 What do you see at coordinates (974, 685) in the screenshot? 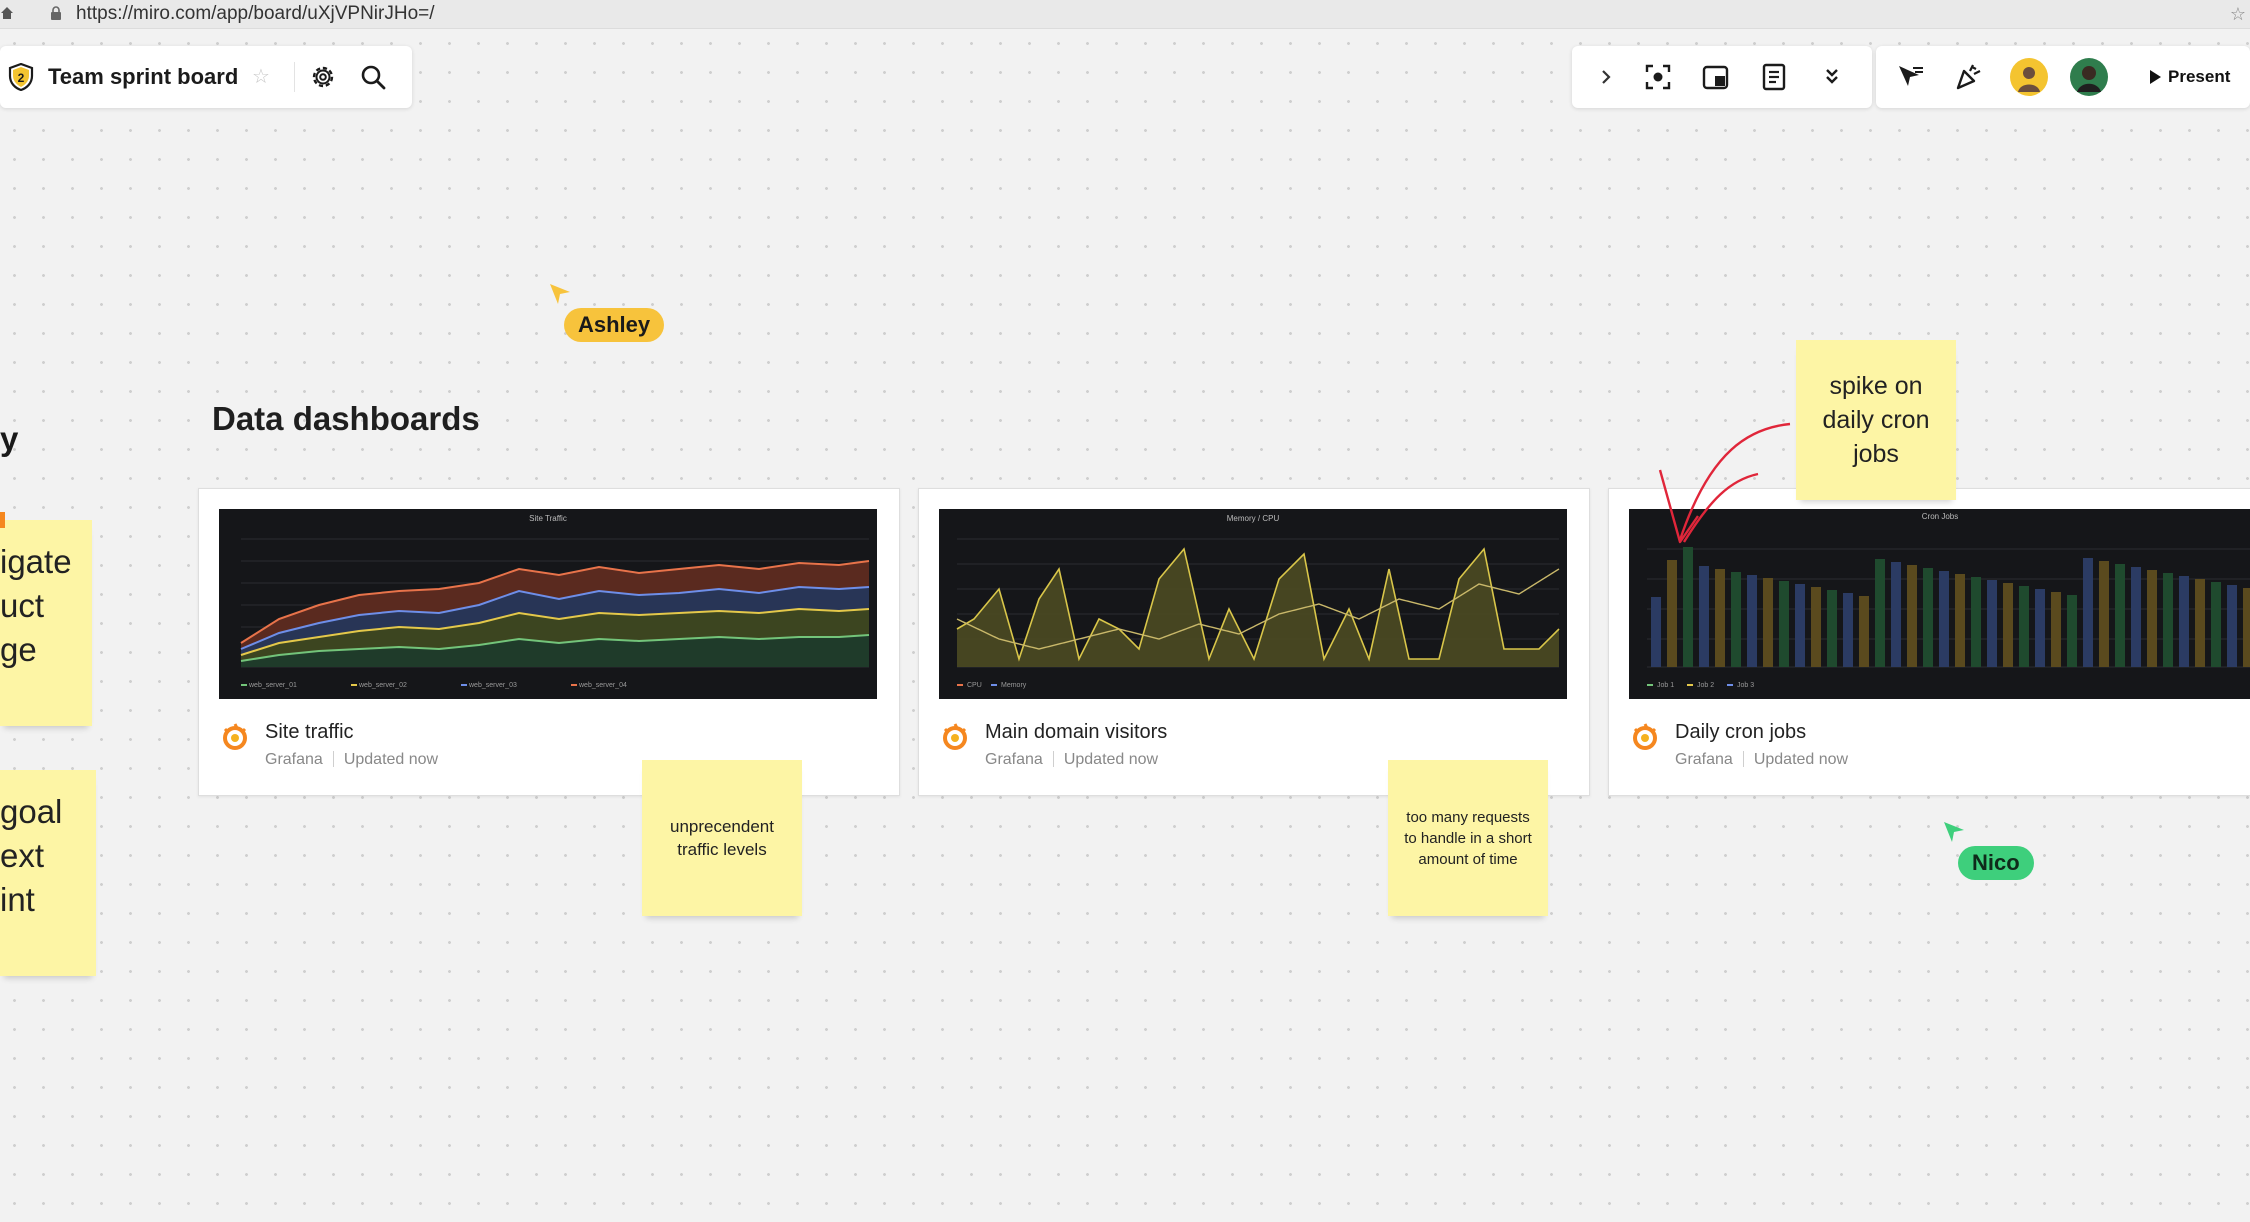
I see `chart-legend-item: CPU` at bounding box center [974, 685].